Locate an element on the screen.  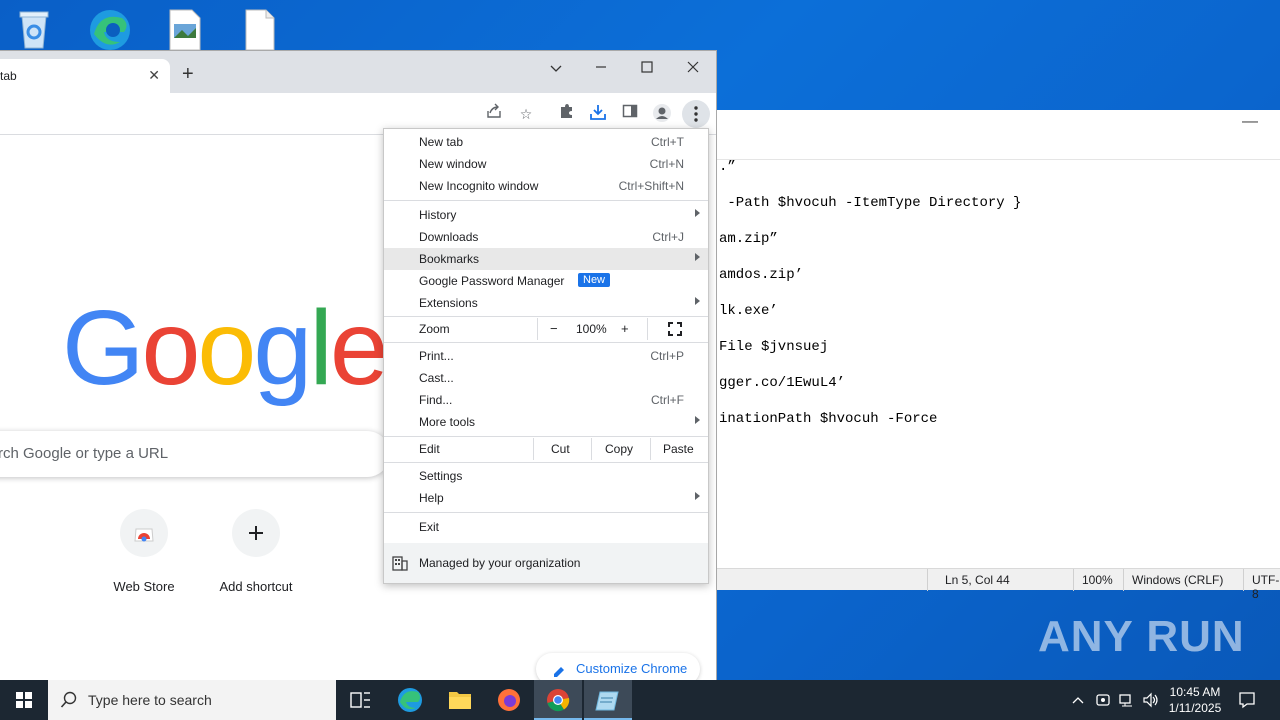
menu-label: Bookmarks is located at coordinates (449, 259).